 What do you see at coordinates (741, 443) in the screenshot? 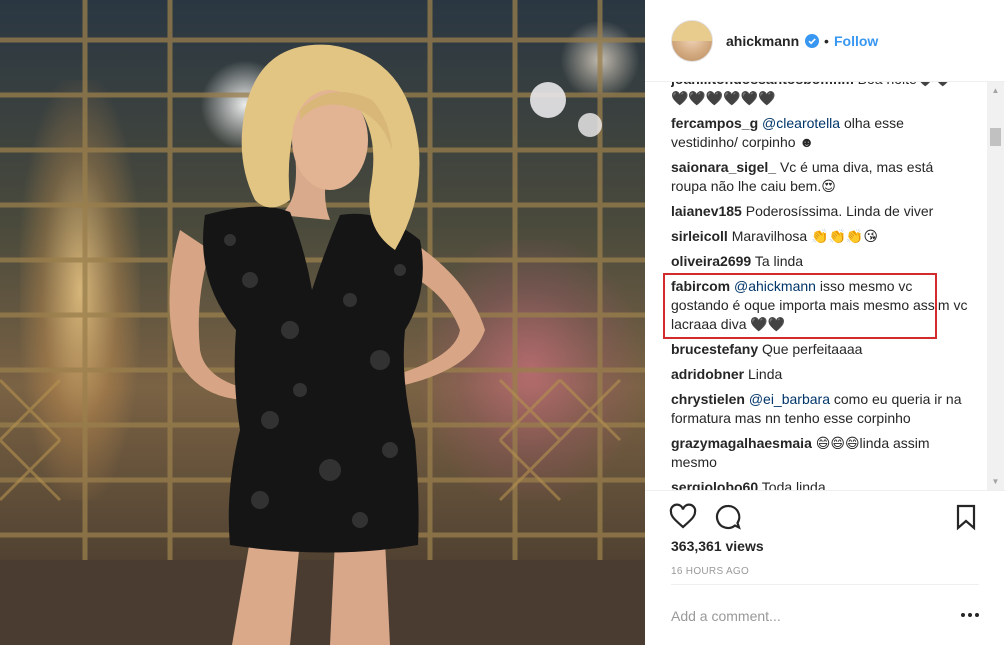
I see `comment-username: grazymagalhaesmaia` at bounding box center [741, 443].